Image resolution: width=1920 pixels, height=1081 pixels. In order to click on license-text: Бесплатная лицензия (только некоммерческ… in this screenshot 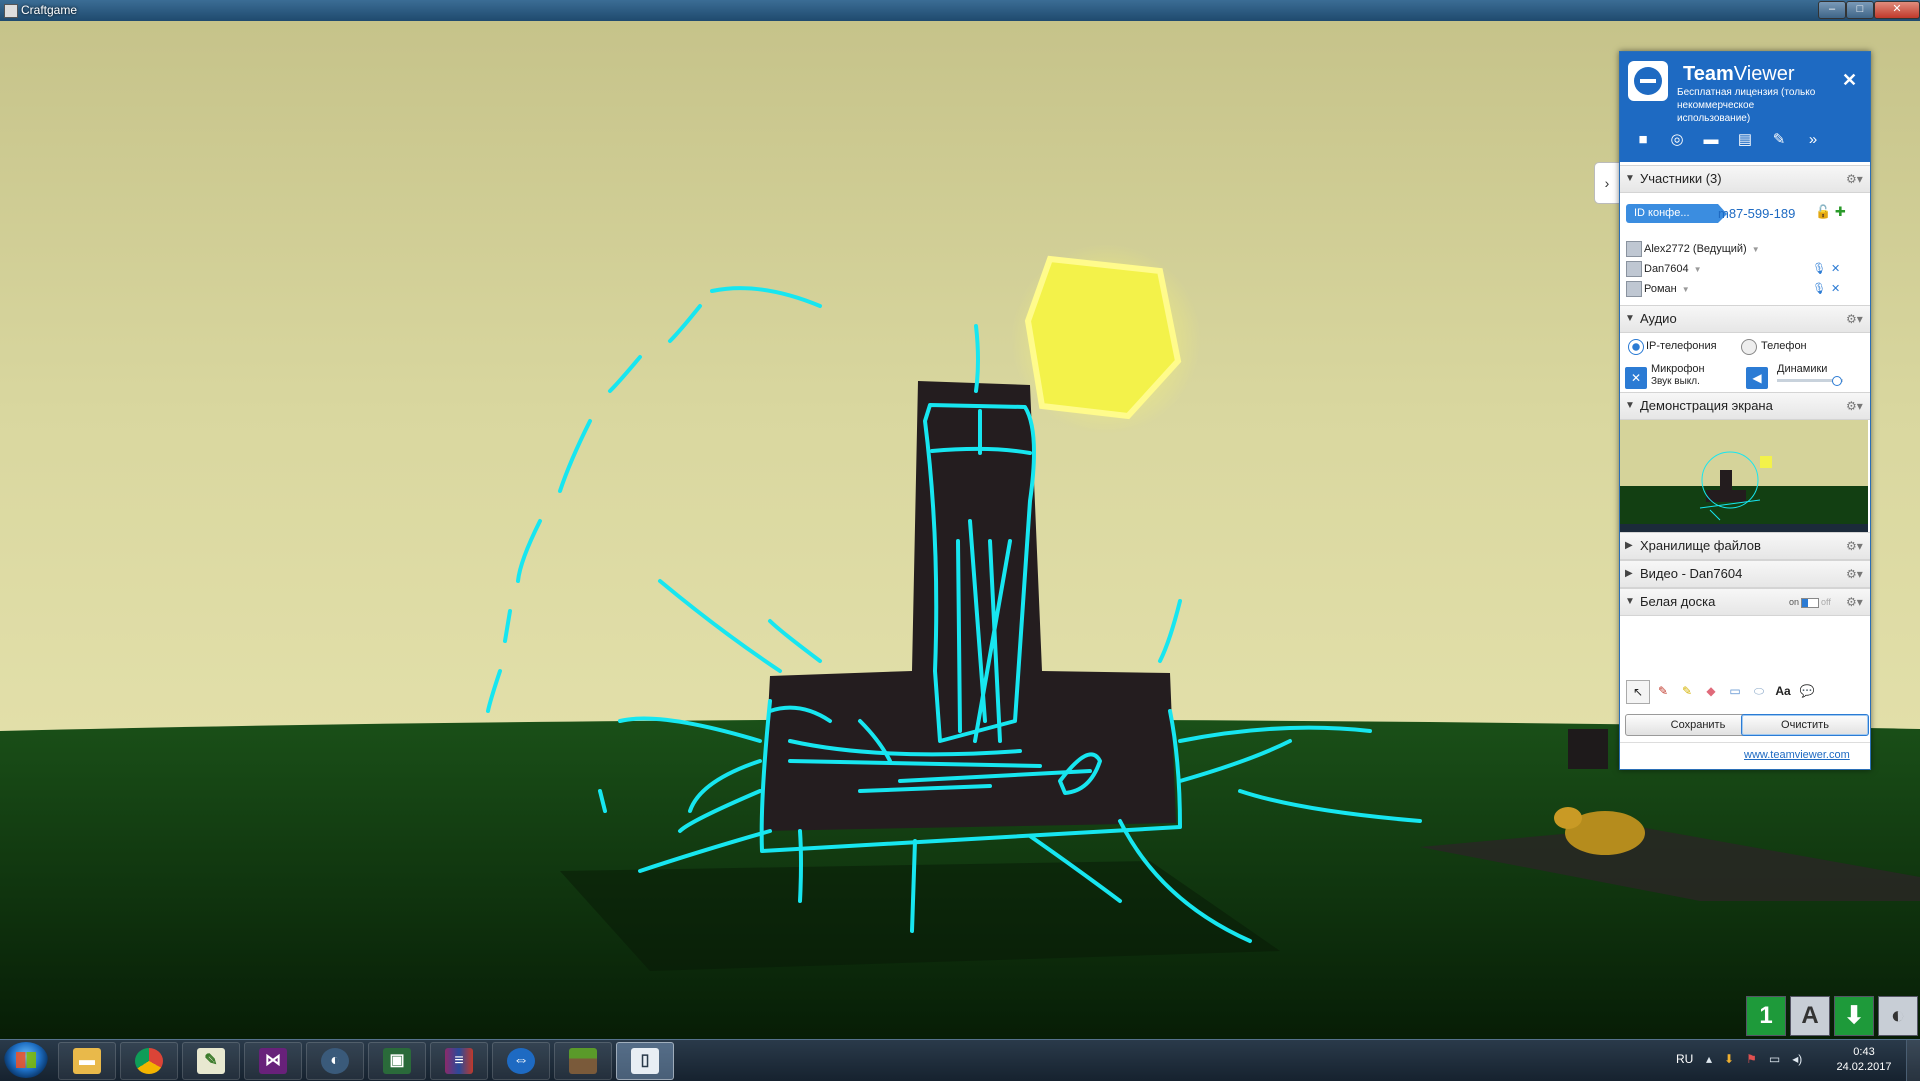, I will do `click(1746, 105)`.